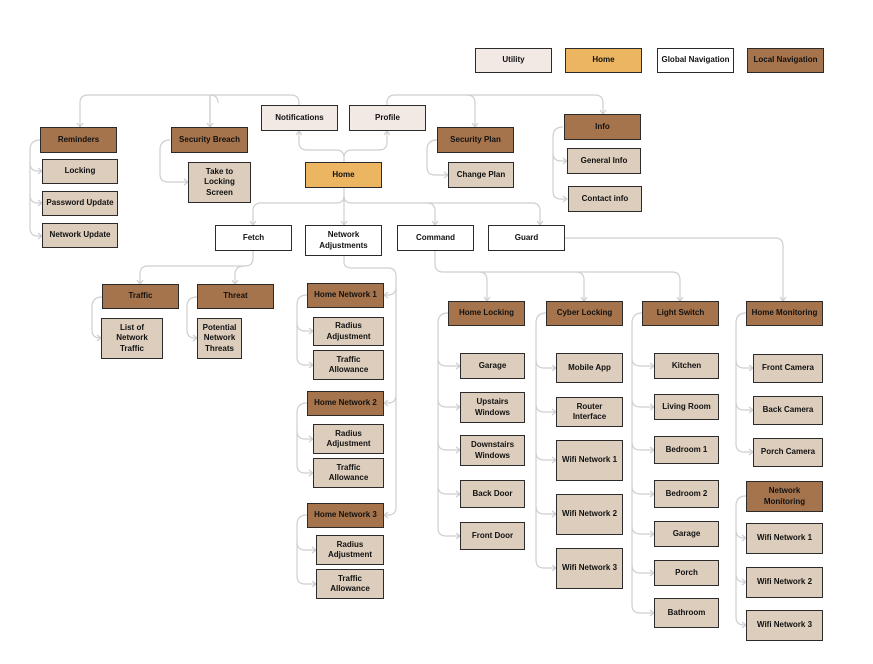  What do you see at coordinates (686, 407) in the screenshot?
I see `node-ls-living: Living Room` at bounding box center [686, 407].